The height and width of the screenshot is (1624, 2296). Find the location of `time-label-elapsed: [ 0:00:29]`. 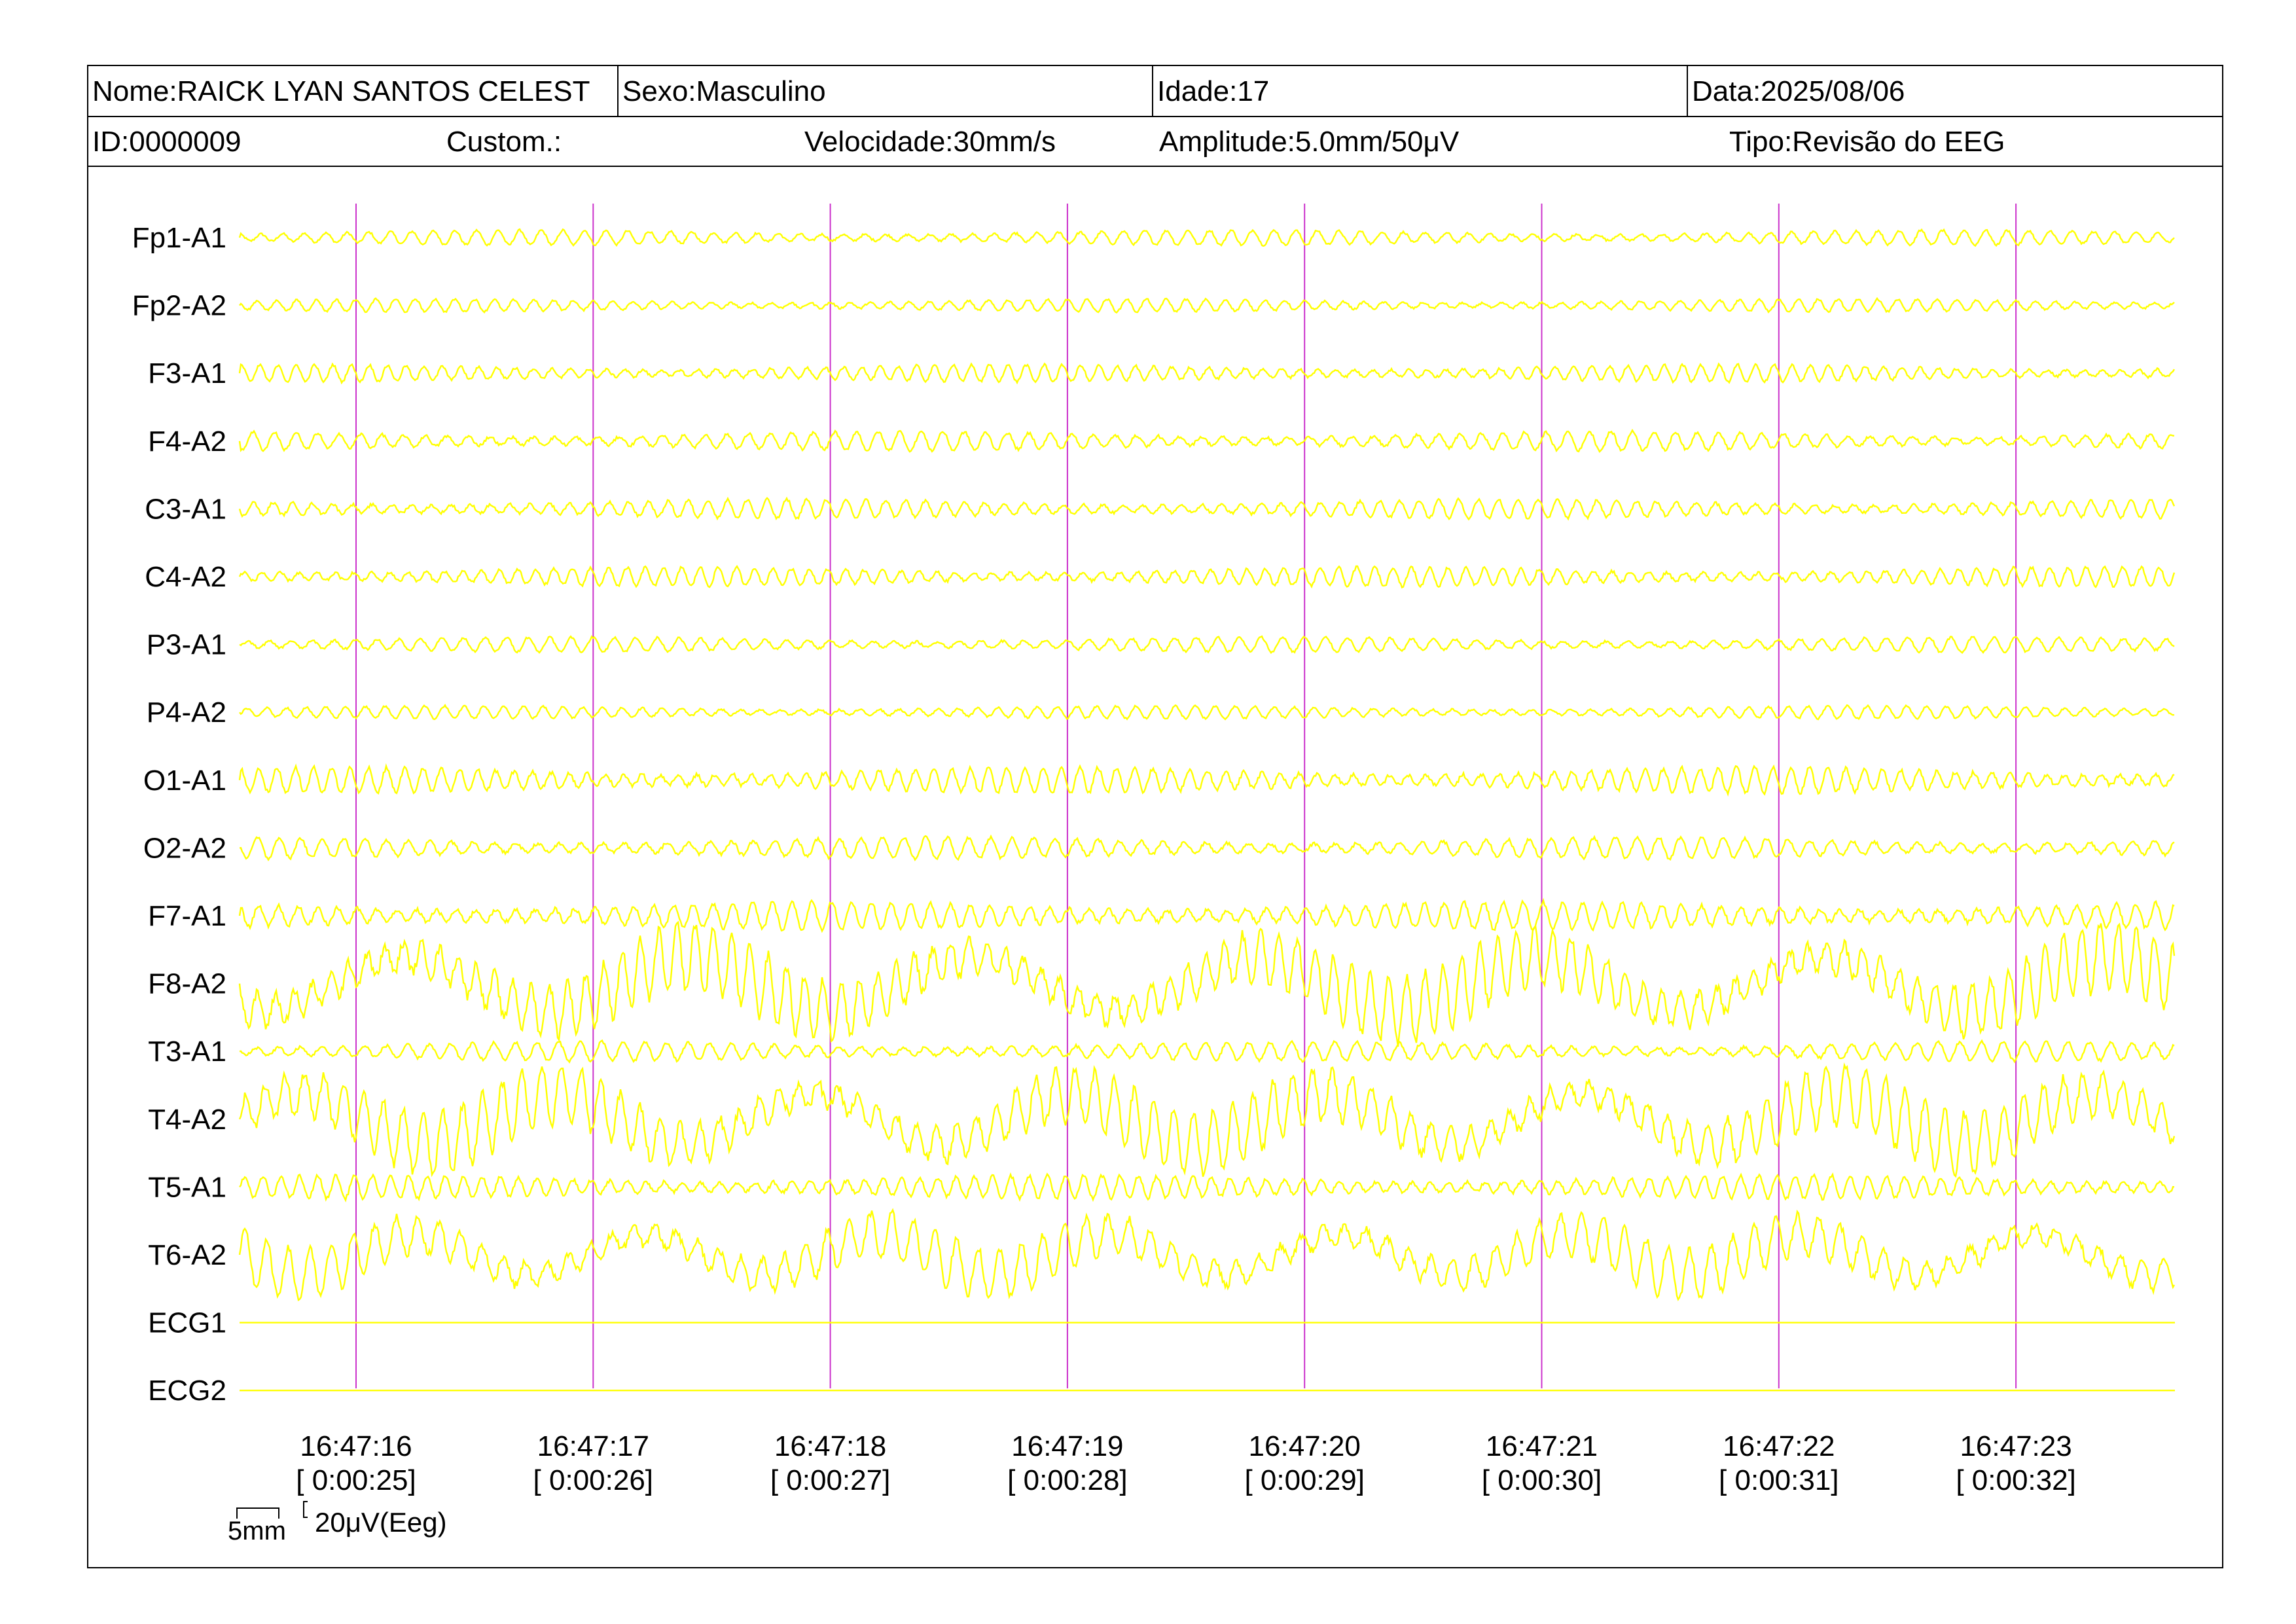

time-label-elapsed: [ 0:00:29] is located at coordinates (1304, 1480).